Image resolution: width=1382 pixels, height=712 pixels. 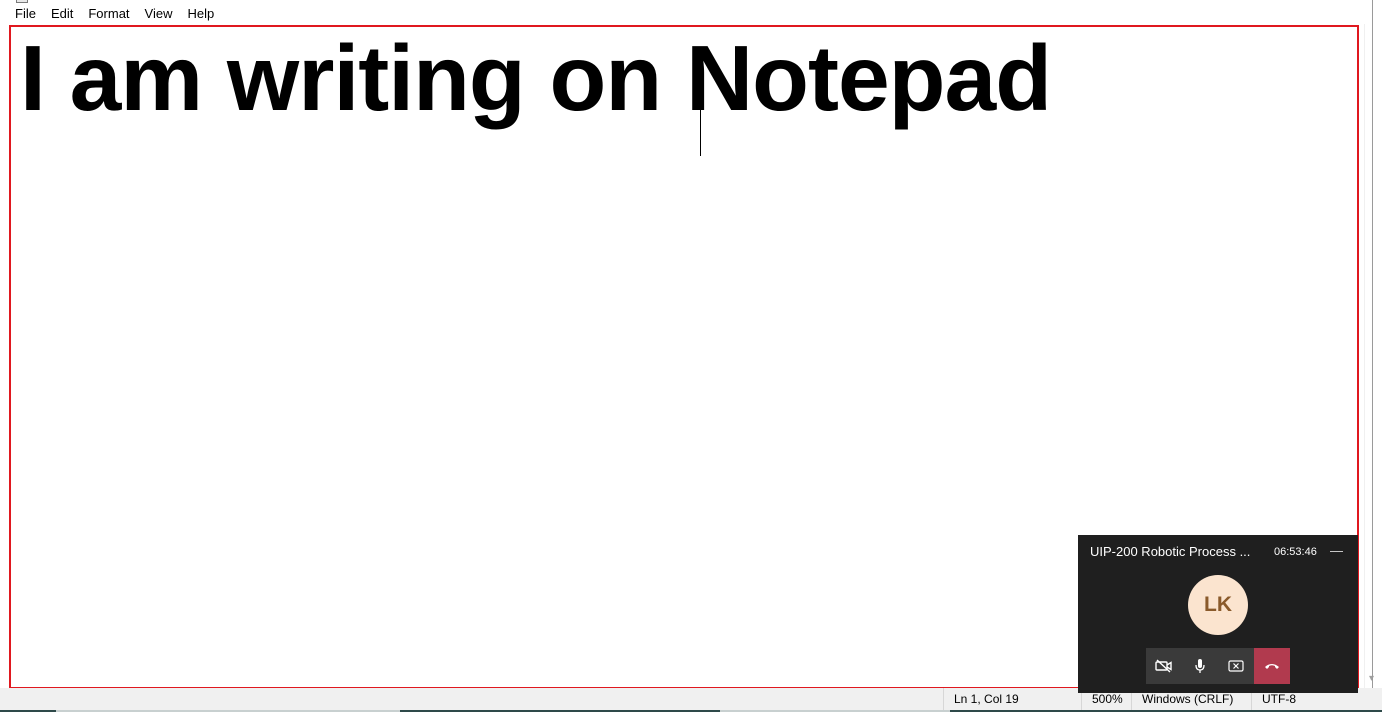 I want to click on call-timer: 06:53:46, so click(x=1295, y=552).